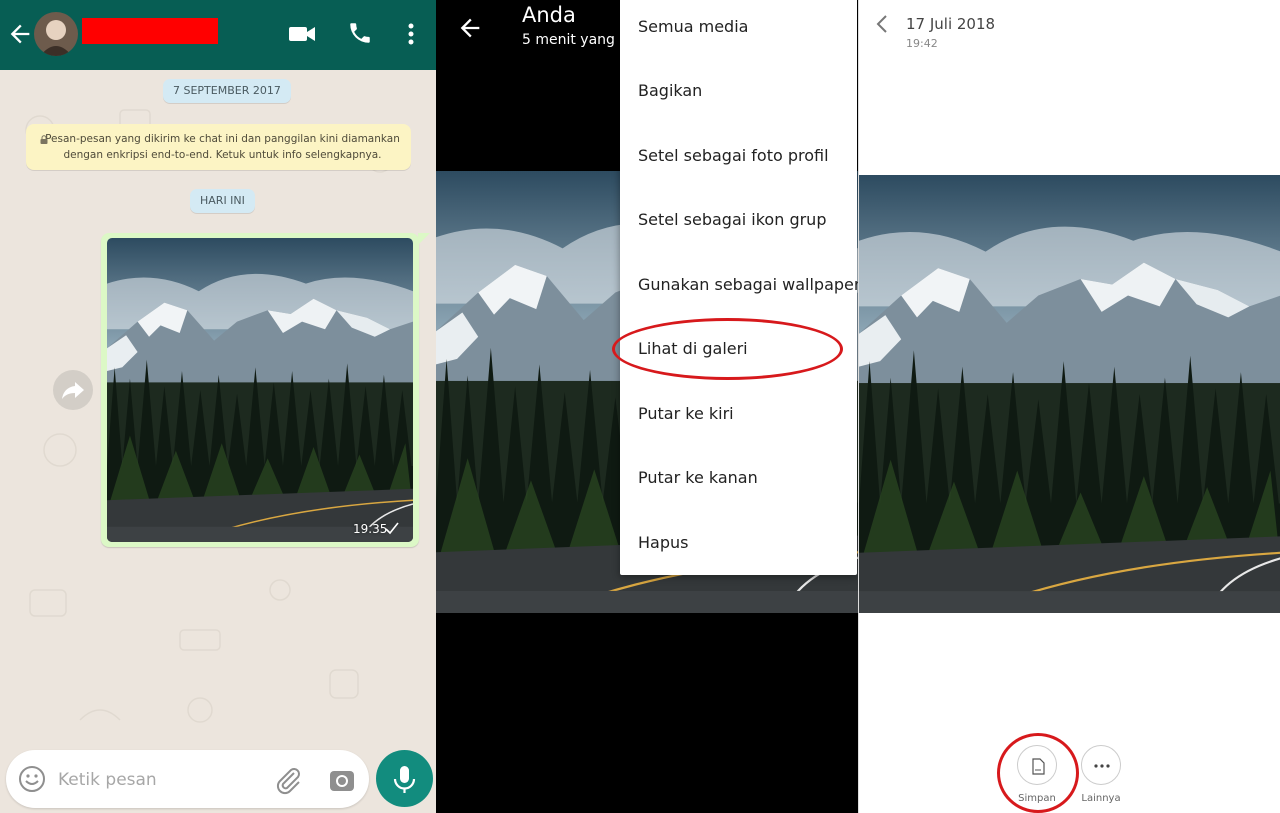 The height and width of the screenshot is (813, 1280). What do you see at coordinates (411, 34) in the screenshot?
I see `more-vertical-icon` at bounding box center [411, 34].